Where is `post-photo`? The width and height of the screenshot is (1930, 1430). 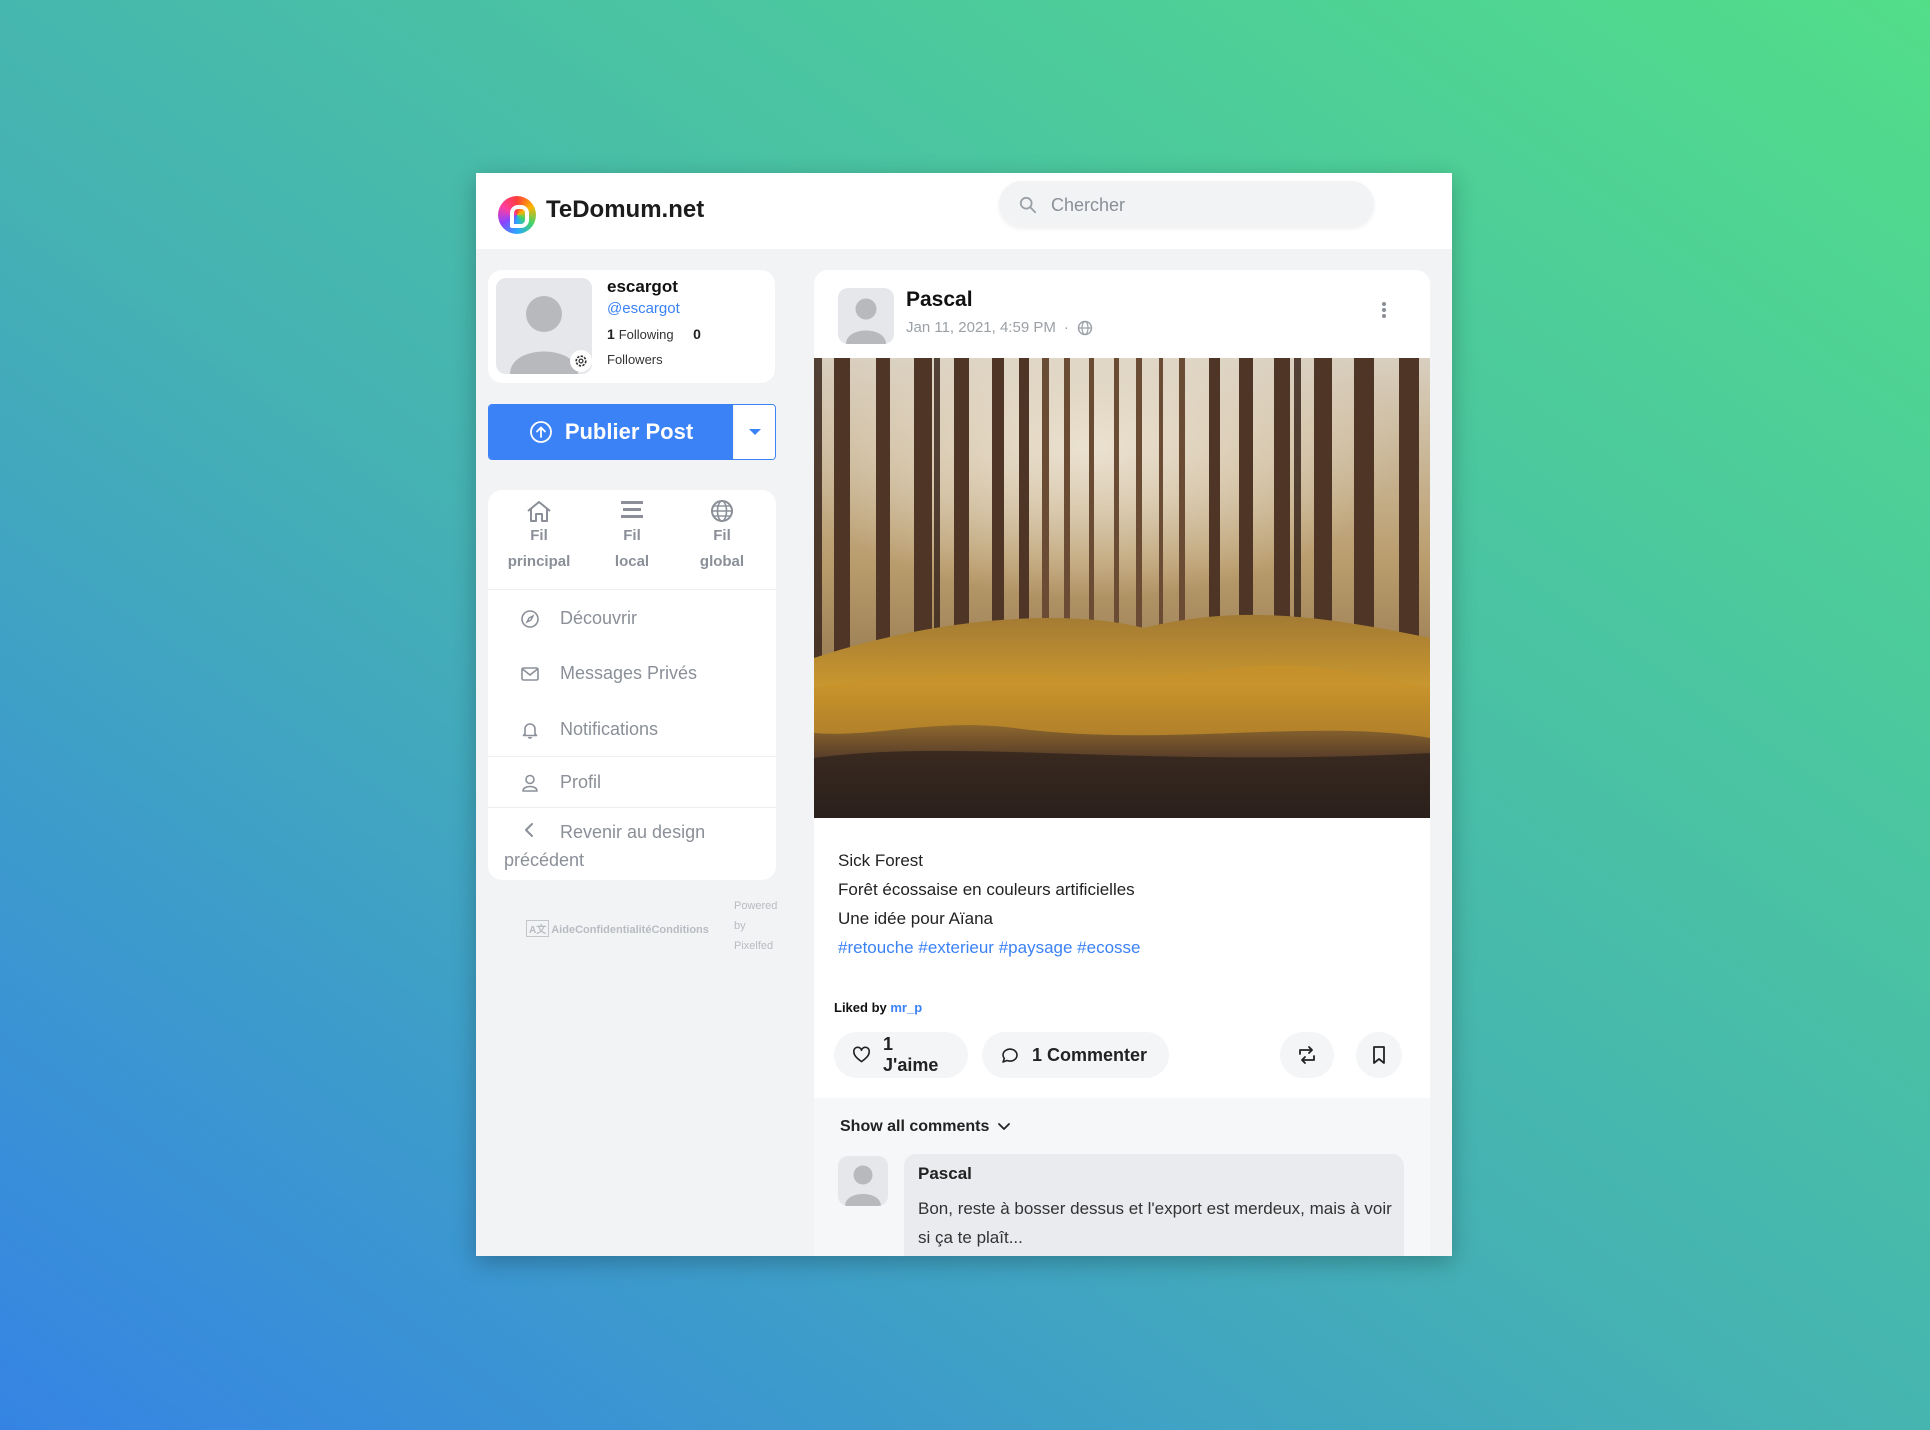
post-photo is located at coordinates (1122, 588).